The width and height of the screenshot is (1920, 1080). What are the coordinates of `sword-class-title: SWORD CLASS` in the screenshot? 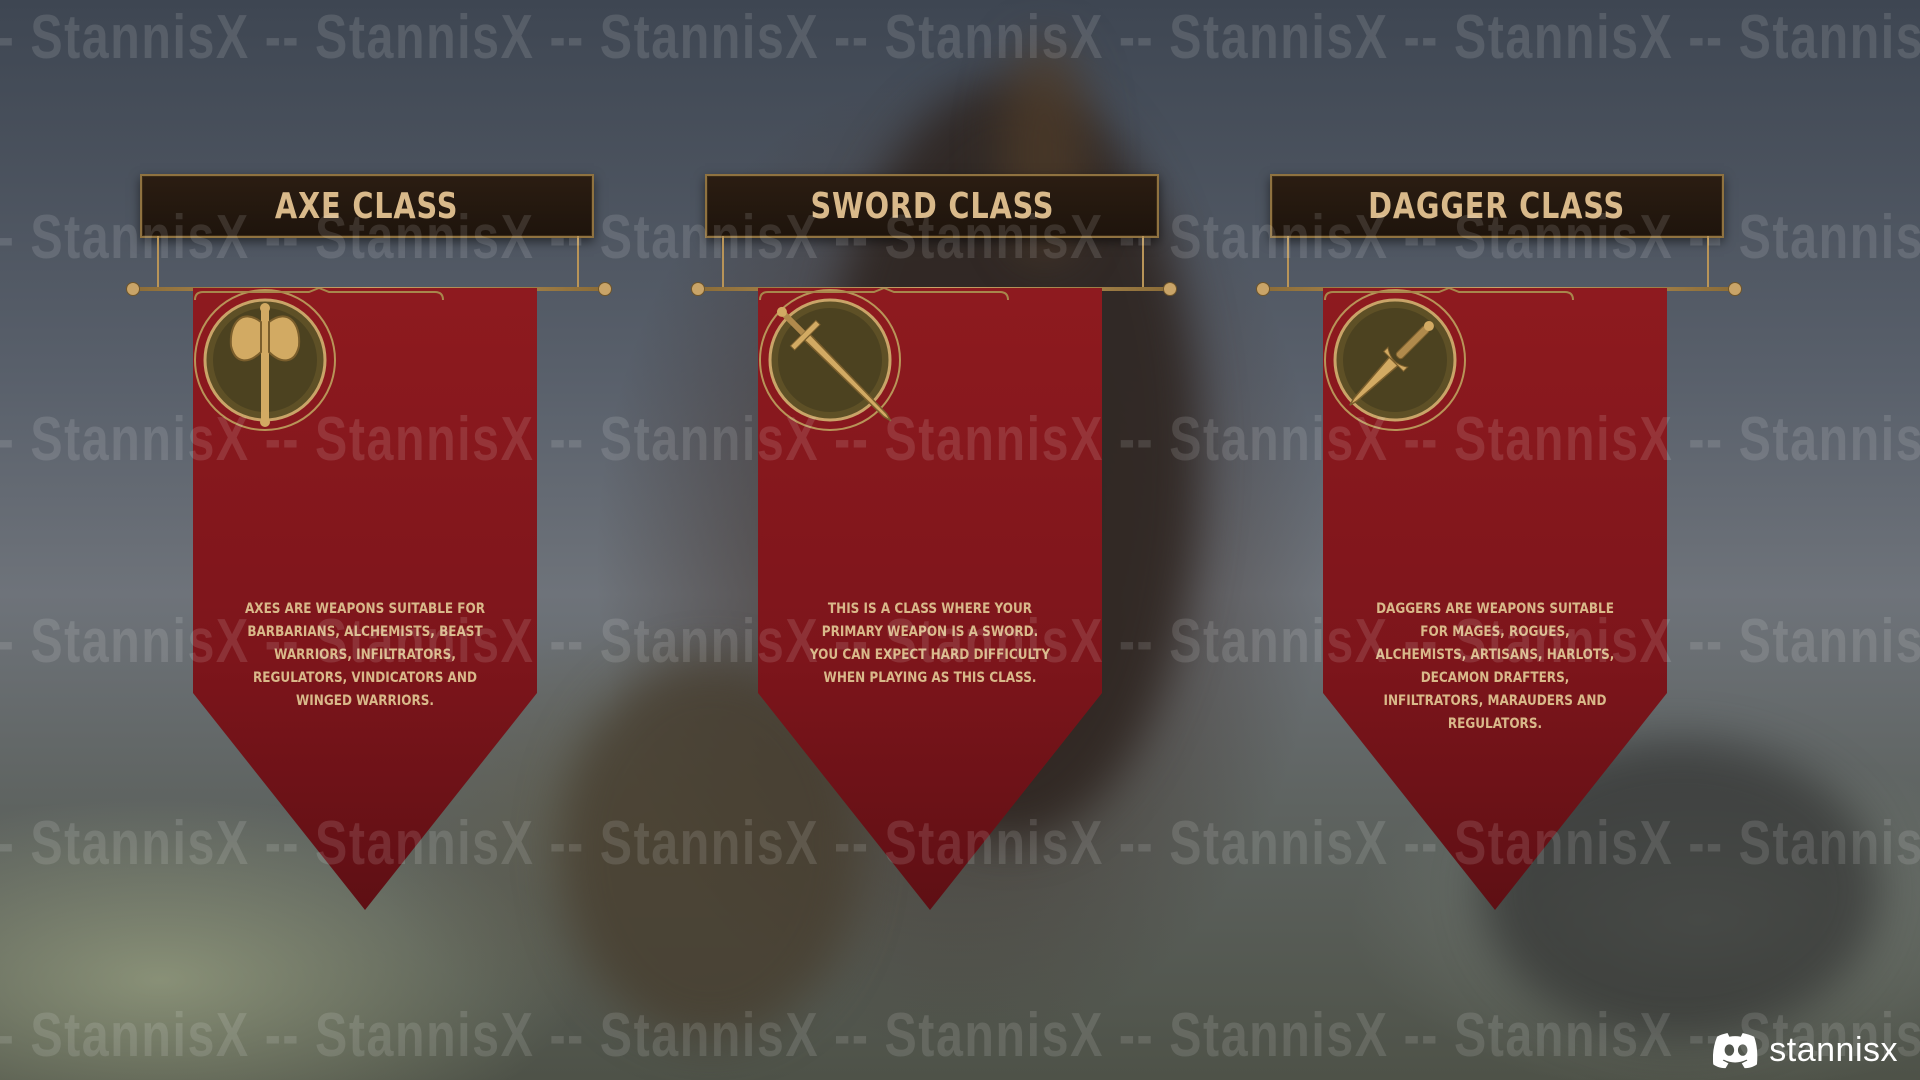 It's located at (932, 206).